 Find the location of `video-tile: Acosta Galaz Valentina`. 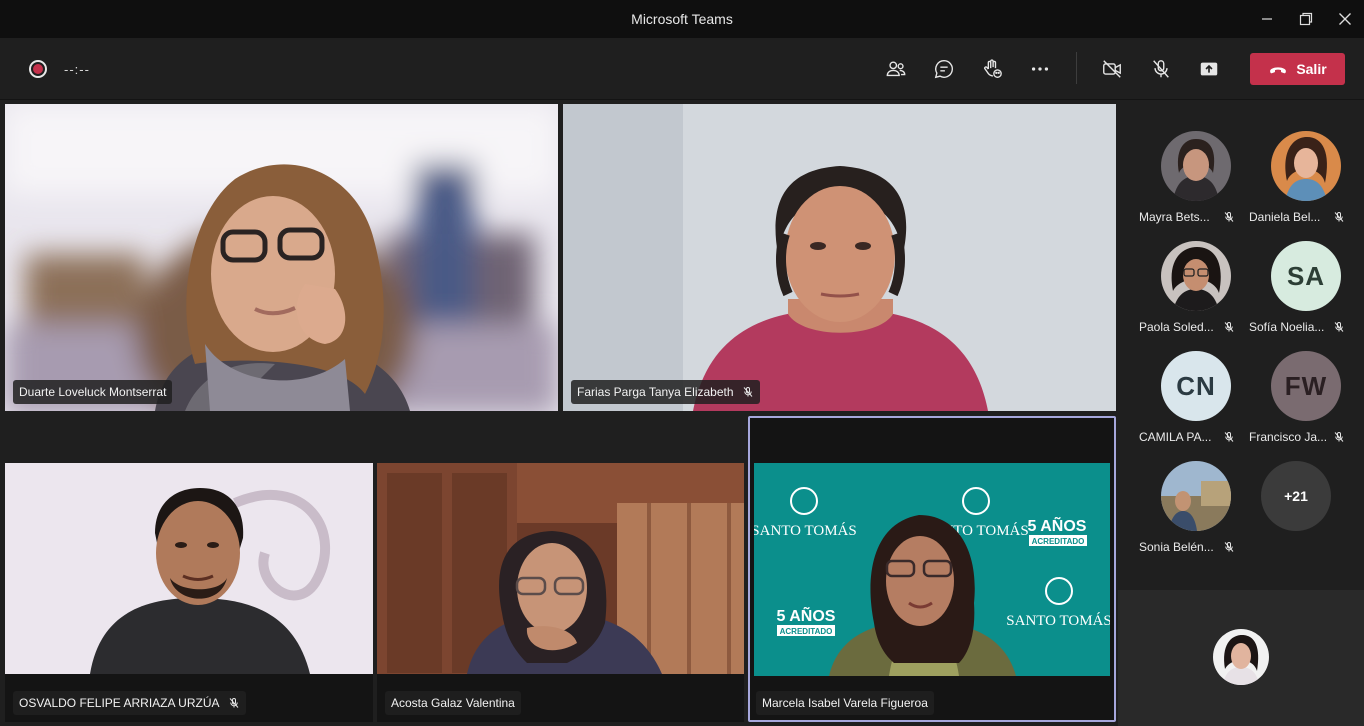

video-tile: Acosta Galaz Valentina is located at coordinates (560, 592).